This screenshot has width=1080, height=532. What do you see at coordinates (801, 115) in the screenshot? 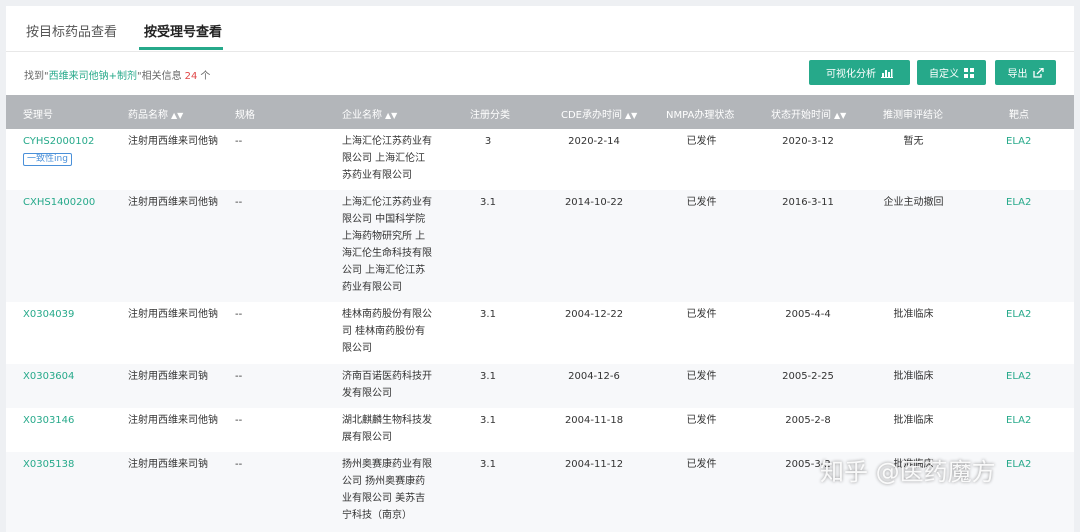
I see `col-status-date-label: 状态开始时间` at bounding box center [801, 115].